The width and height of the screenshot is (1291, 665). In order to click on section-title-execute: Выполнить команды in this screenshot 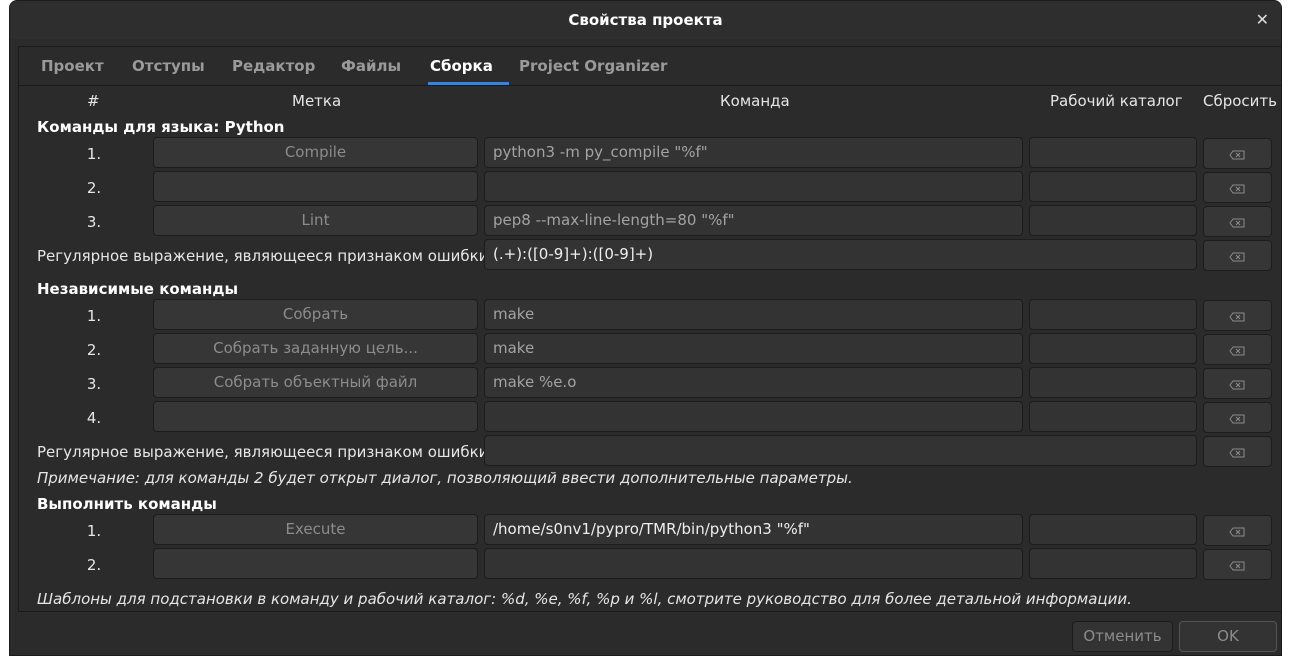, I will do `click(127, 504)`.